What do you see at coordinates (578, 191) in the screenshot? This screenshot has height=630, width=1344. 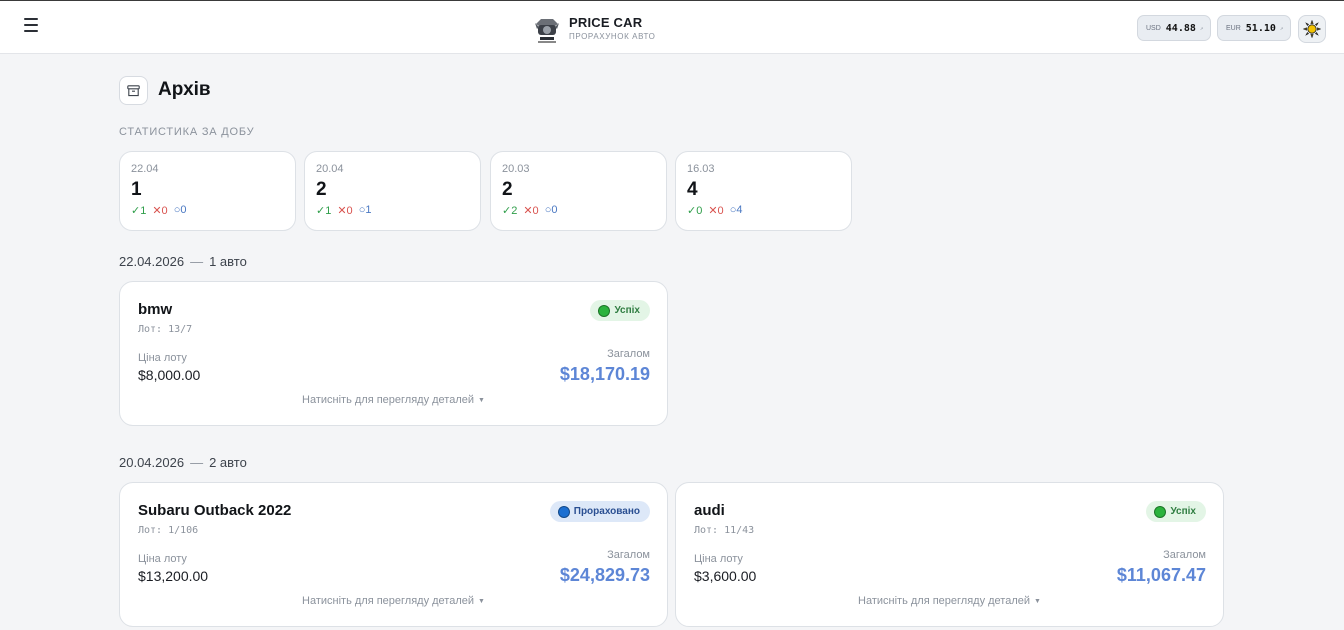 I see `stat-card: 20.03 2 ✓2 ✕0 ○0` at bounding box center [578, 191].